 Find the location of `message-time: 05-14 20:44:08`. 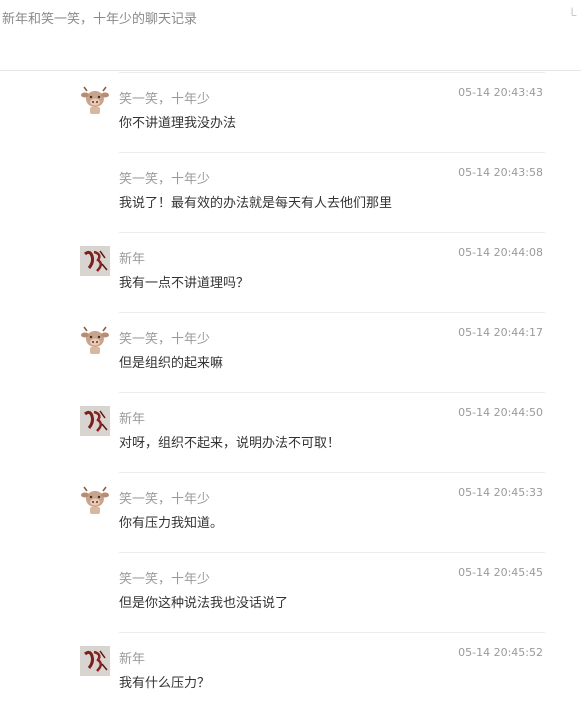

message-time: 05-14 20:44:08 is located at coordinates (500, 252).